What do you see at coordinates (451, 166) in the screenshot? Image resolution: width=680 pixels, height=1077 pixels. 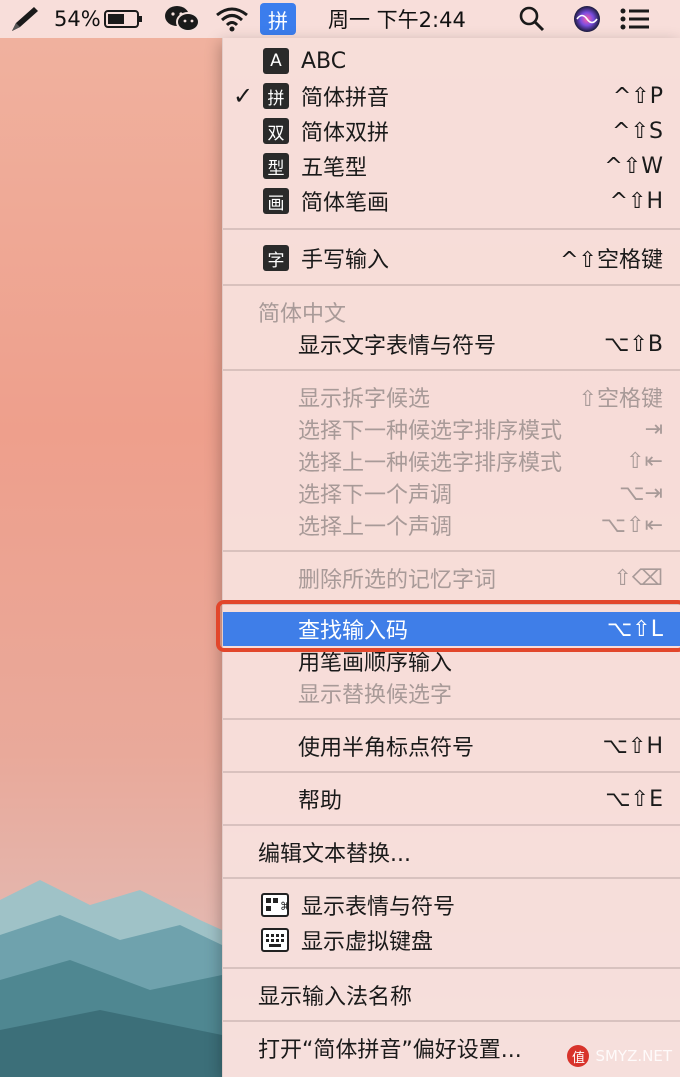 I see `menu-item-wubi: 型 五笔型 ^⇧W` at bounding box center [451, 166].